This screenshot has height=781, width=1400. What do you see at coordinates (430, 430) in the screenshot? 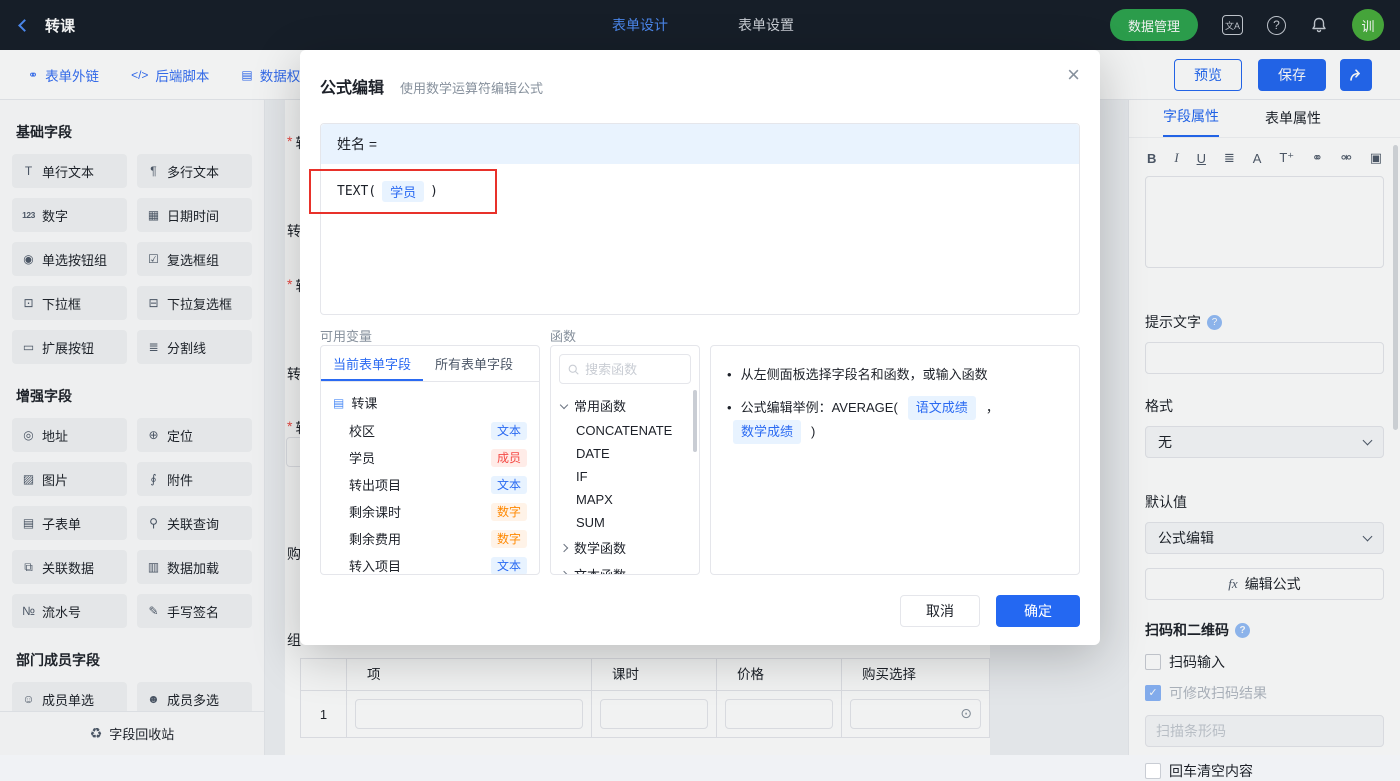
I see `variable-item: 校区 文本` at bounding box center [430, 430].